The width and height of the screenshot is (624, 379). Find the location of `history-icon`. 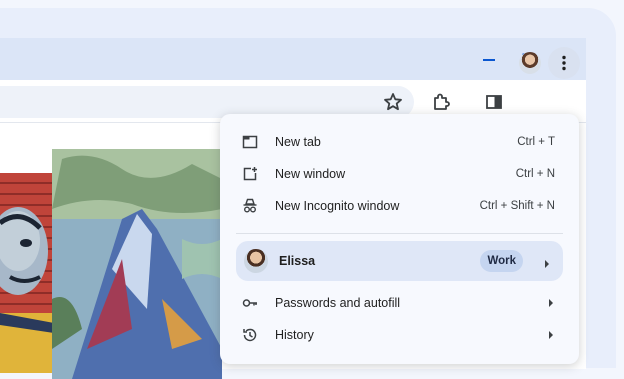

history-icon is located at coordinates (250, 335).